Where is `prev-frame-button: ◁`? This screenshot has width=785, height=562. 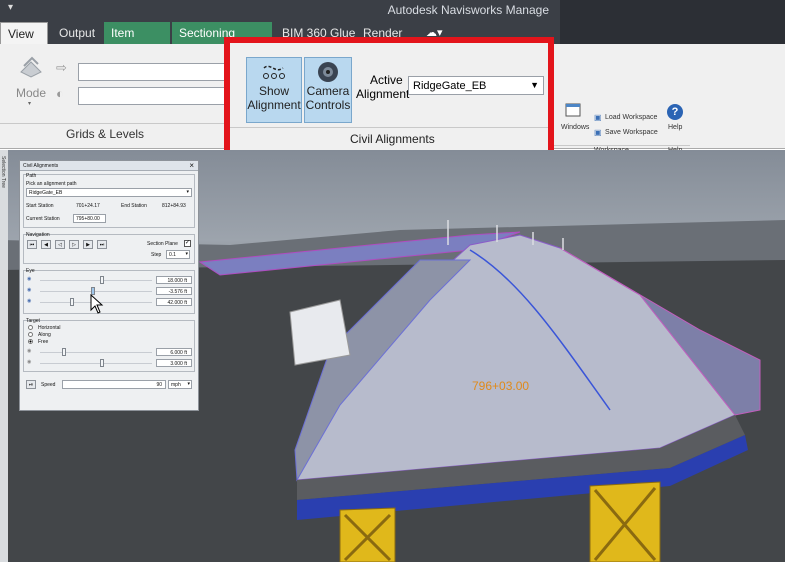
prev-frame-button: ◁ is located at coordinates (60, 244).